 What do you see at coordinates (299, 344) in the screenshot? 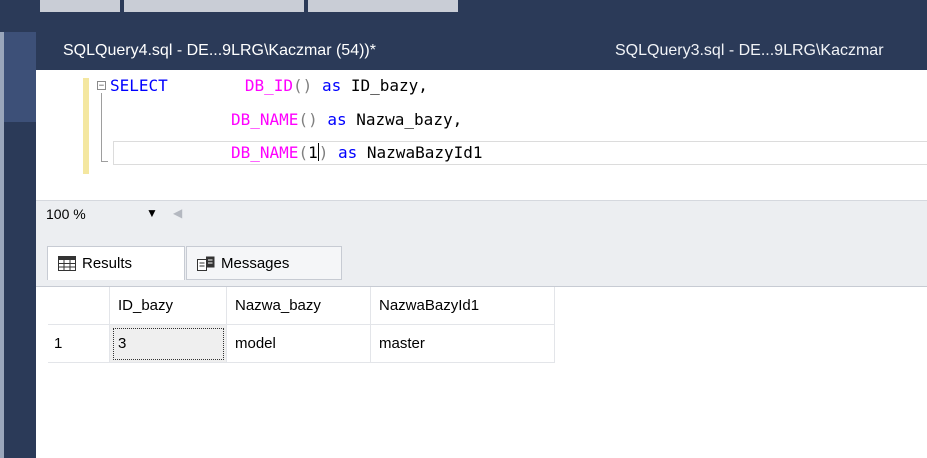
I see `grid-cell: model` at bounding box center [299, 344].